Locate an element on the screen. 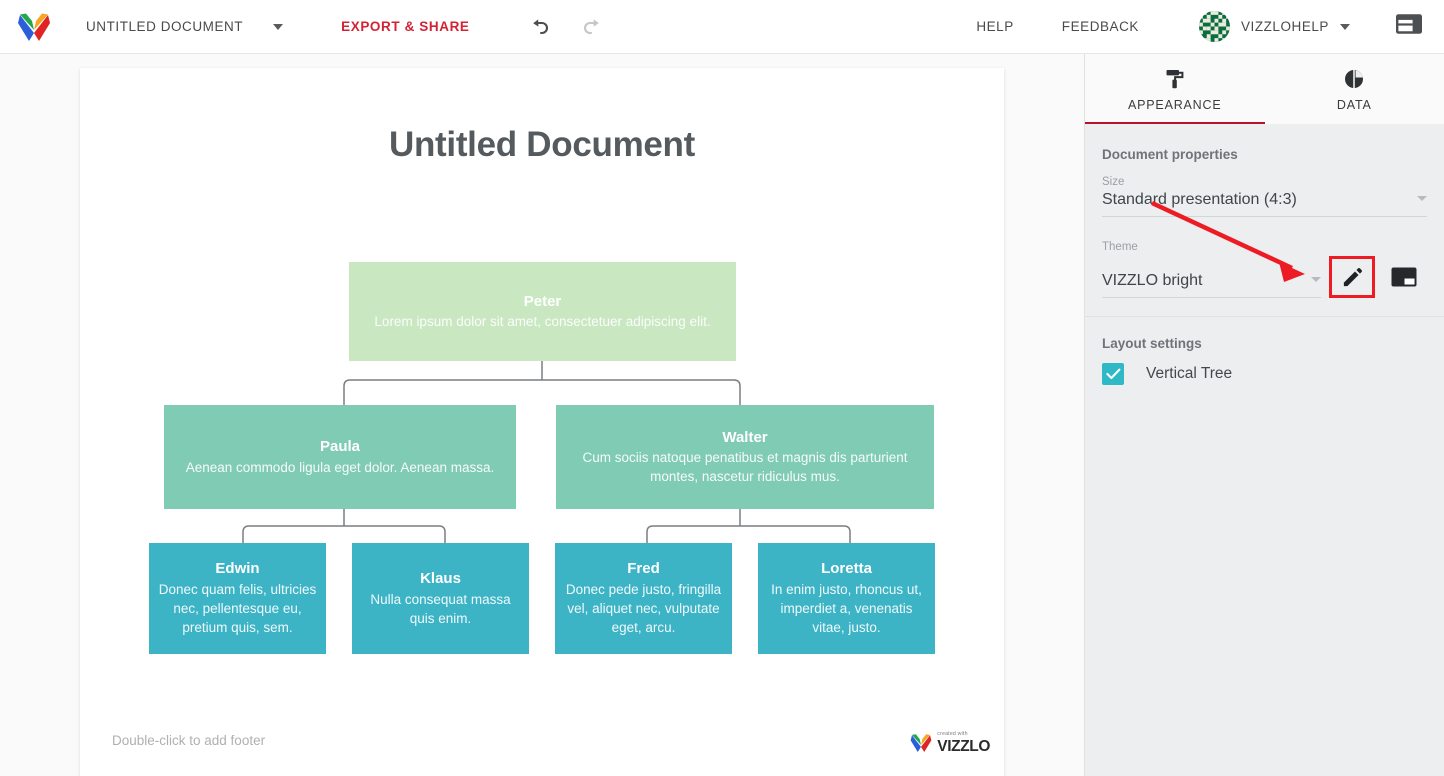 This screenshot has height=776, width=1444. node-name: Peter is located at coordinates (542, 301).